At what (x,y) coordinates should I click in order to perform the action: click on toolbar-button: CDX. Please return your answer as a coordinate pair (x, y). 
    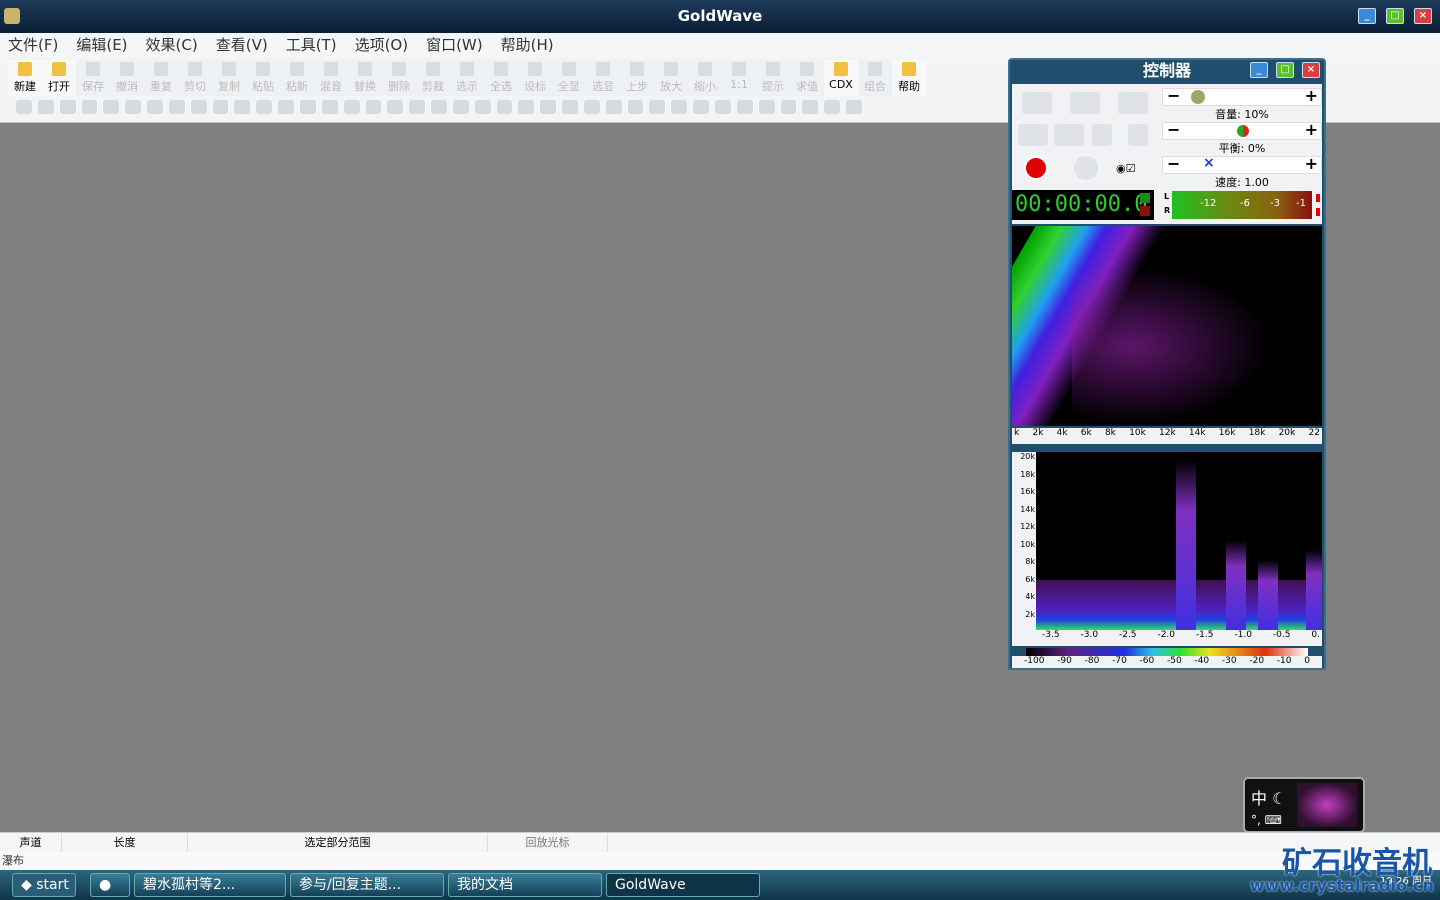
    Looking at the image, I should click on (841, 78).